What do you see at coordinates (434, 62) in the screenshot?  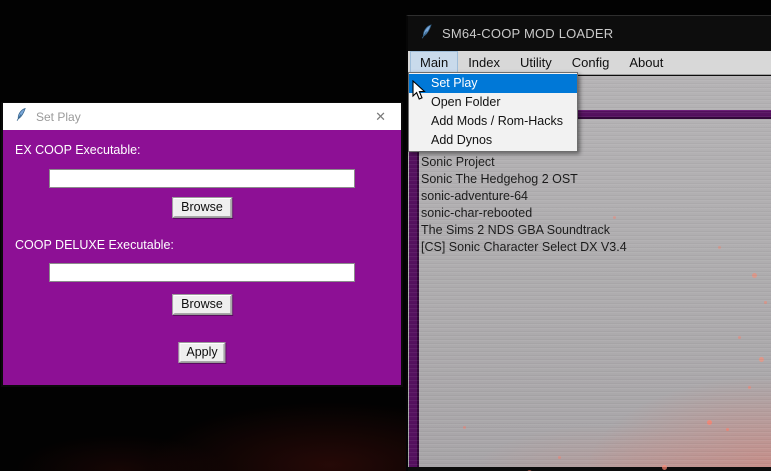 I see `menu-main: Main` at bounding box center [434, 62].